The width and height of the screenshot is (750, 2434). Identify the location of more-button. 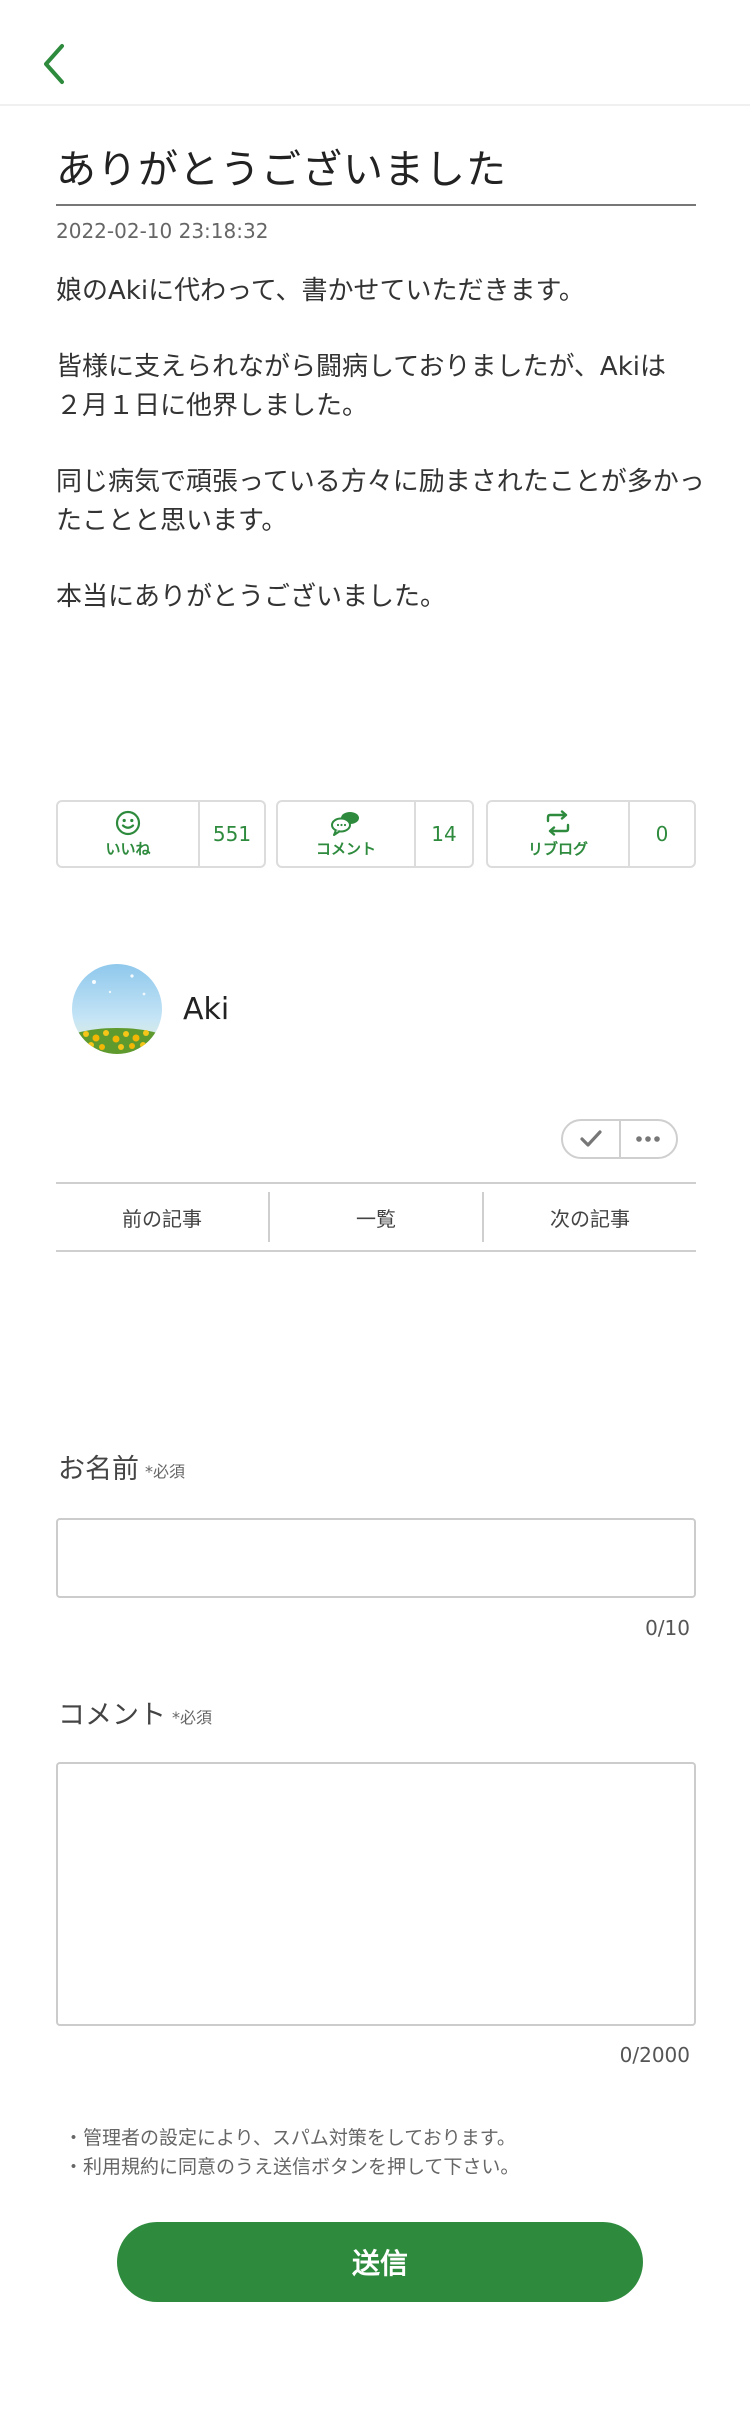
(647, 1139).